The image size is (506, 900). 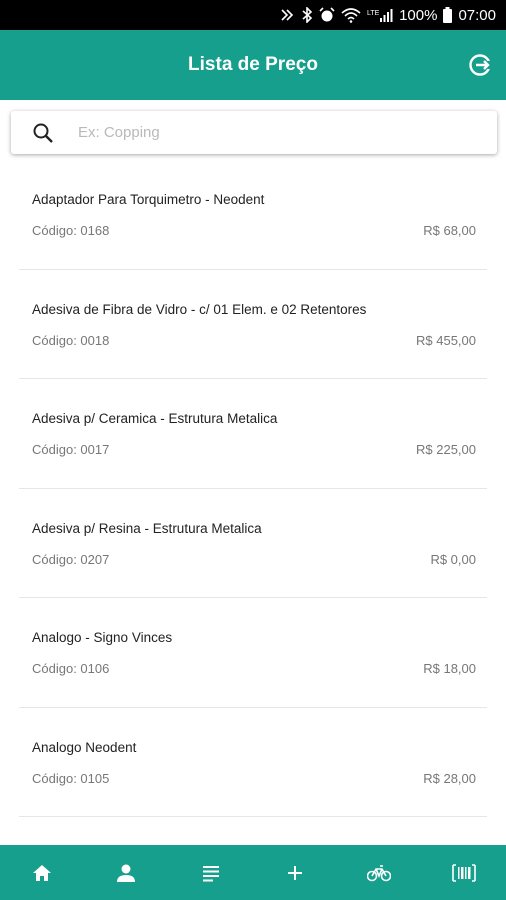 I want to click on product-name: Adaptador Para Torquimetro - Neodent, so click(x=148, y=199).